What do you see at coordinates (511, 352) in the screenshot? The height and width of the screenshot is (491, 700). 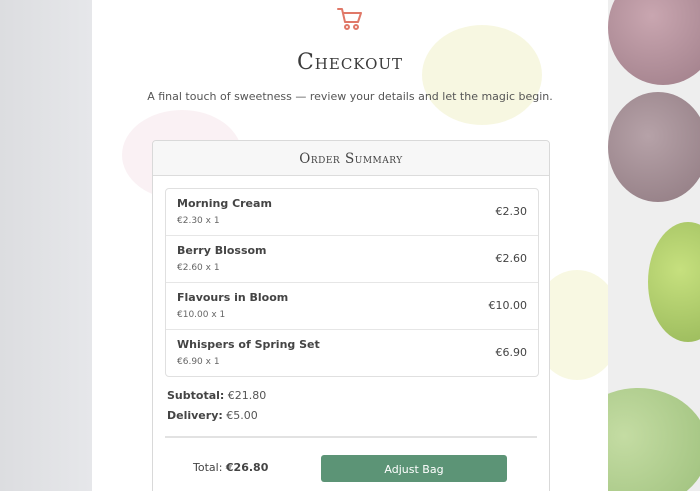 I see `item-price: €6.90` at bounding box center [511, 352].